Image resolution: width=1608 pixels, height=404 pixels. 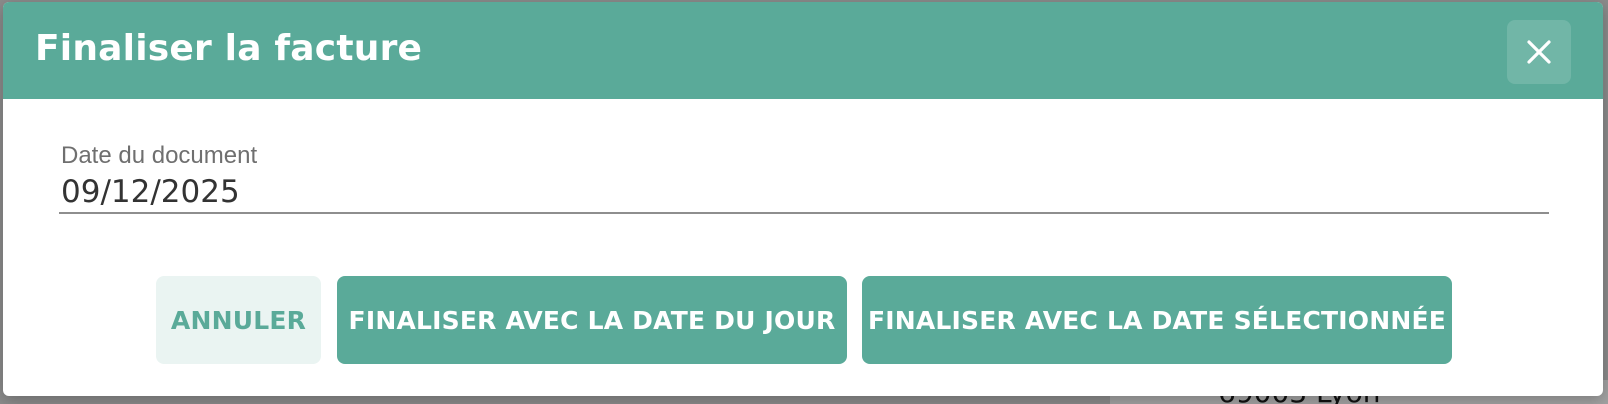 What do you see at coordinates (804, 193) in the screenshot?
I see `document-date-input` at bounding box center [804, 193].